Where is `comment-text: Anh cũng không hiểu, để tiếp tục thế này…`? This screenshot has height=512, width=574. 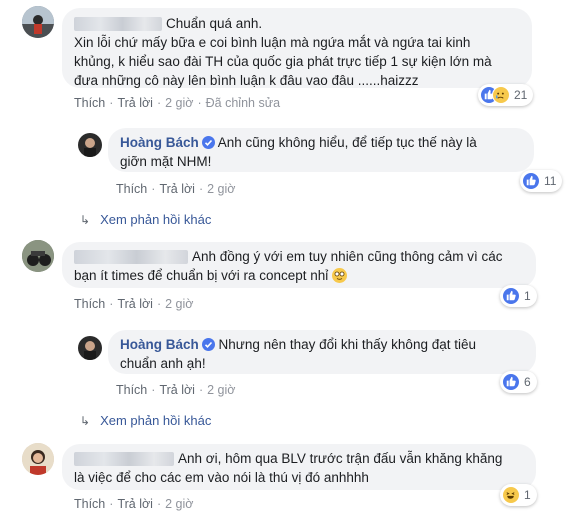 comment-text: Anh cũng không hiểu, để tiếp tục thế này… is located at coordinates (347, 142).